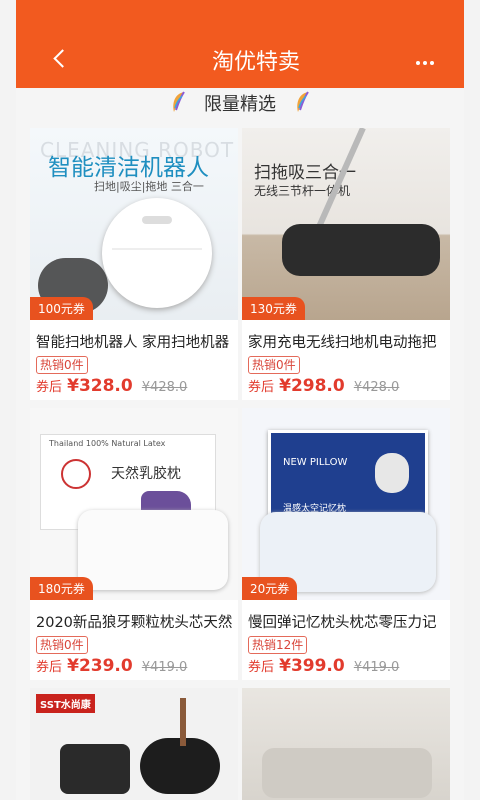  I want to click on image-subtext: 扫地|吸尘|拖地 三合一, so click(149, 186).